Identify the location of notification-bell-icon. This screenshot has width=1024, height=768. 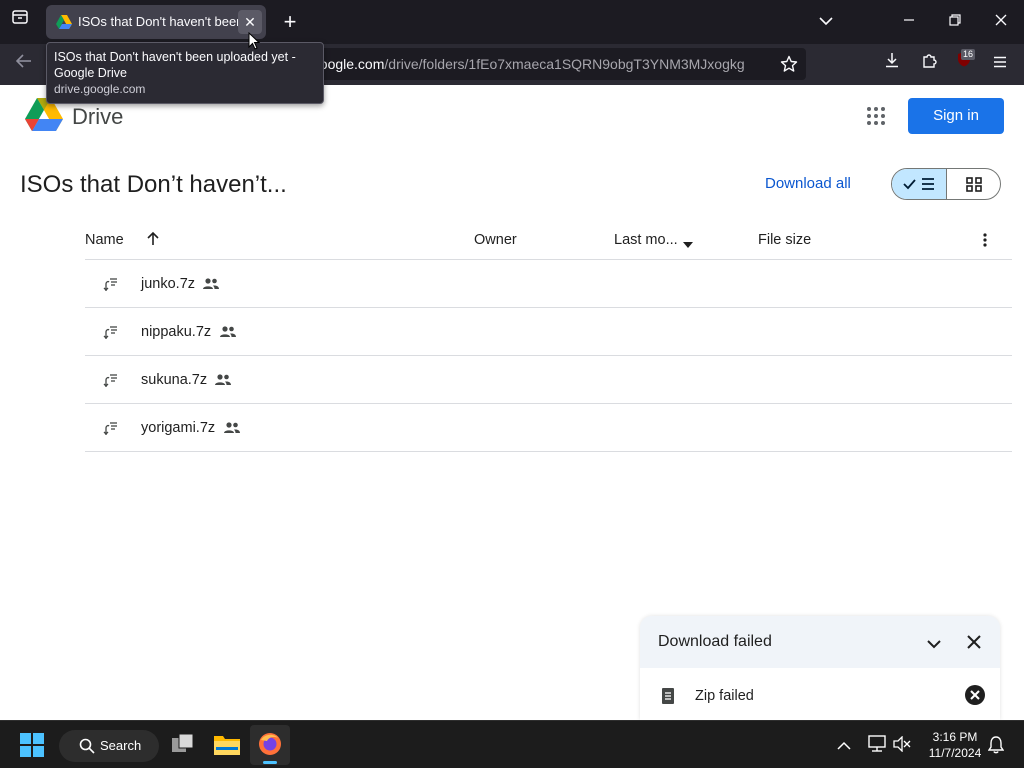
(996, 747).